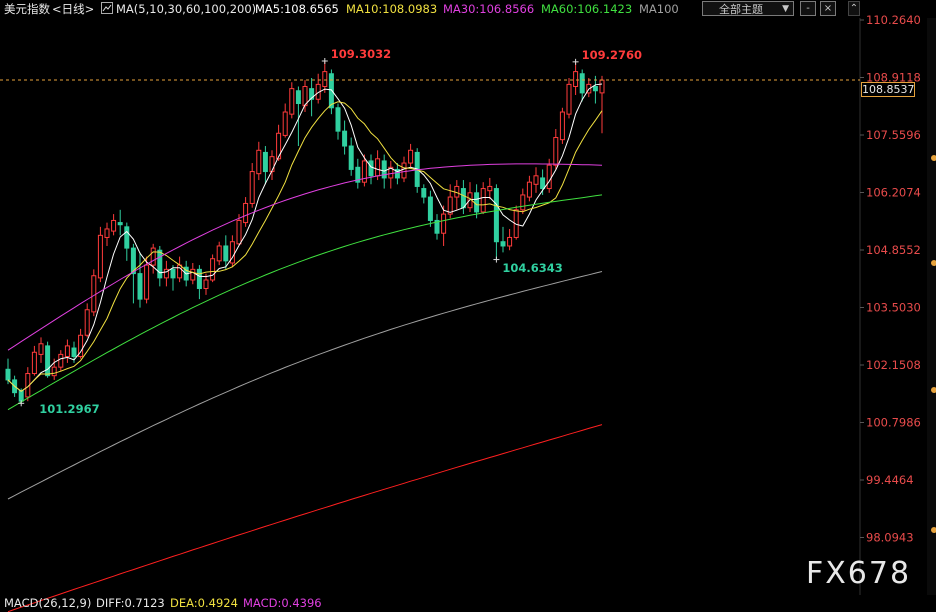 The image size is (936, 612). What do you see at coordinates (107, 7) in the screenshot?
I see `chart-settings-icon` at bounding box center [107, 7].